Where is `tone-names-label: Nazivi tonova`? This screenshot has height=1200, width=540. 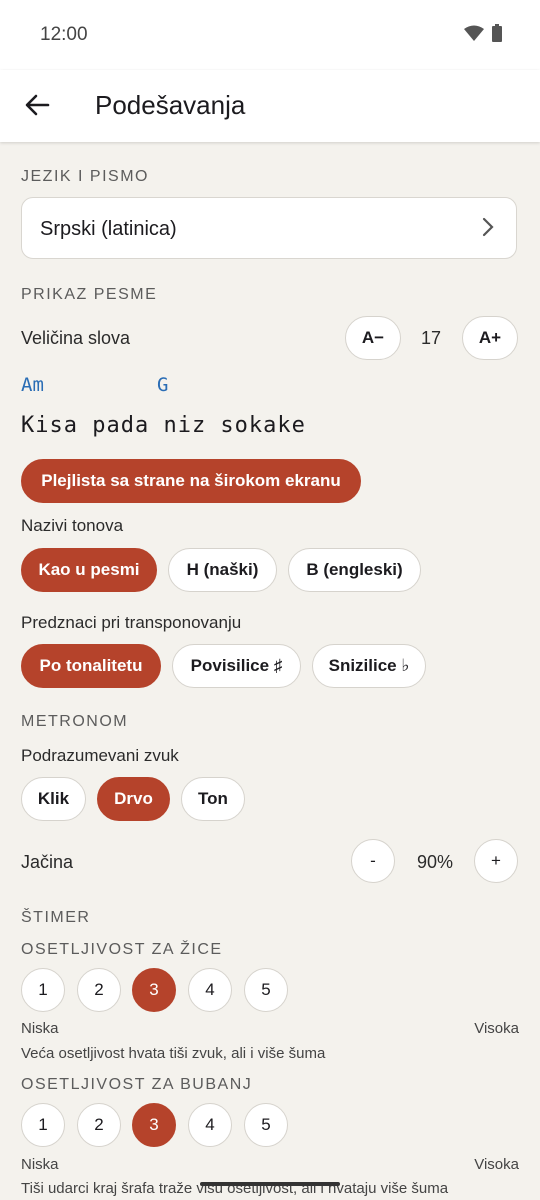
tone-names-label: Nazivi tonova is located at coordinates (72, 525).